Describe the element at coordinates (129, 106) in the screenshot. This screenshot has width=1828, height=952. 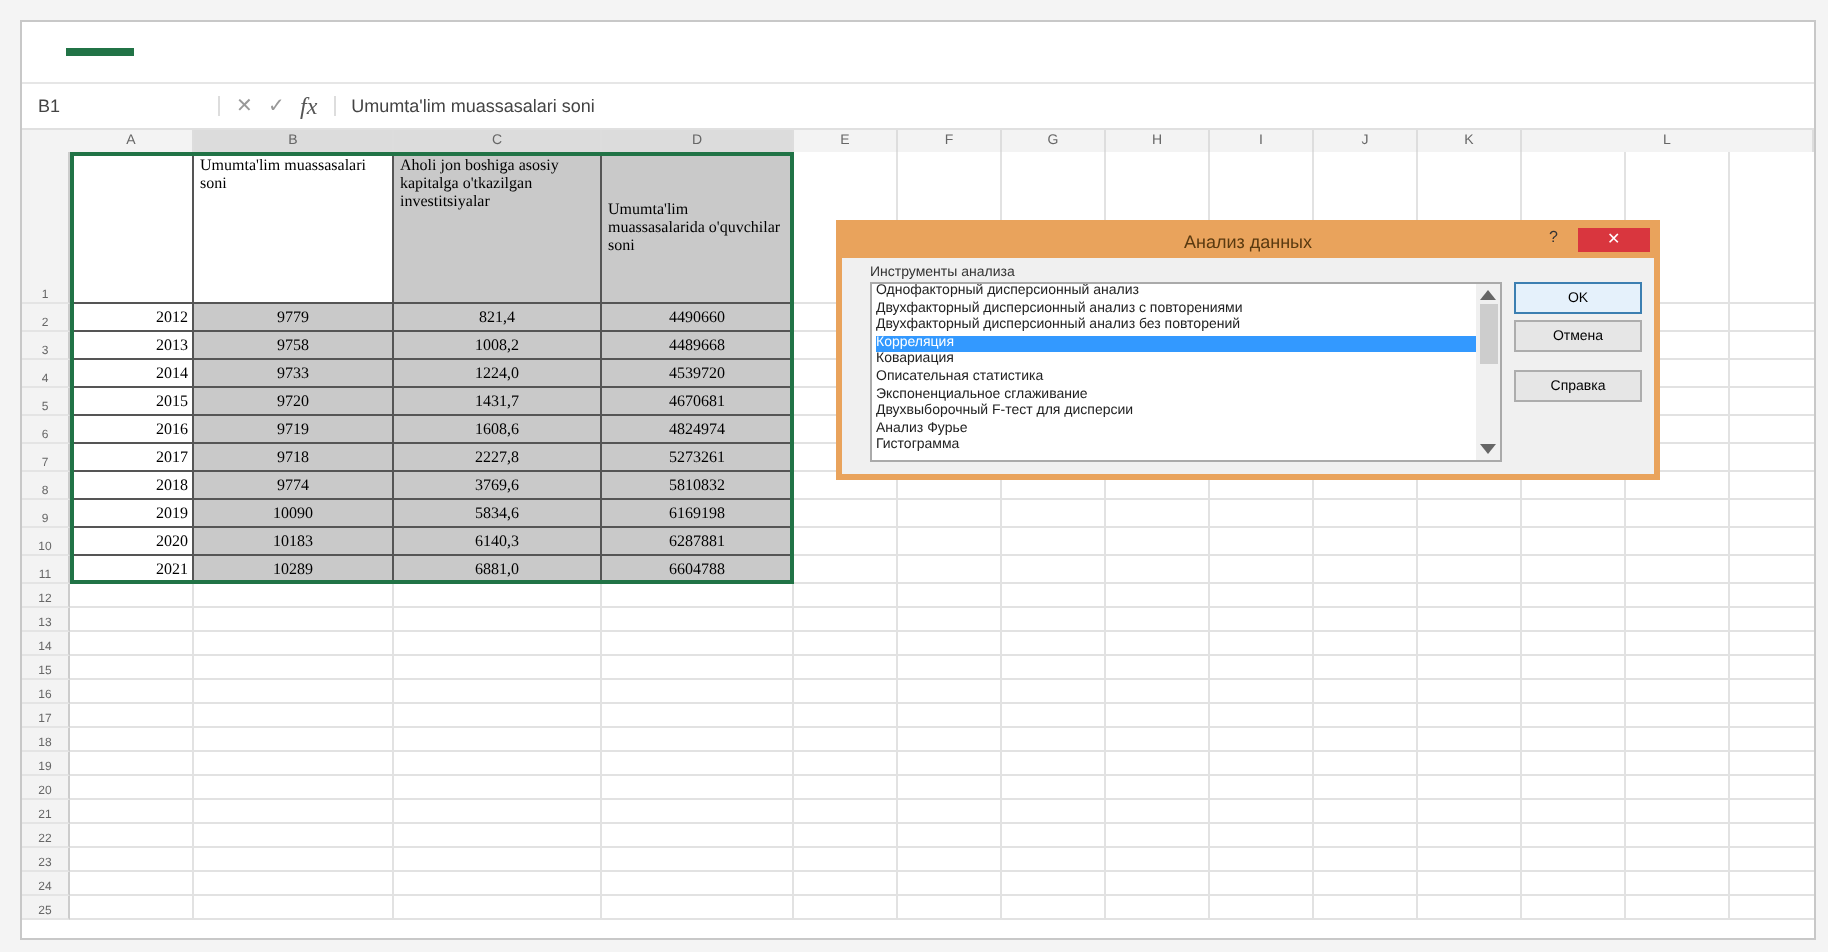
I see `name-box: B1` at that location.